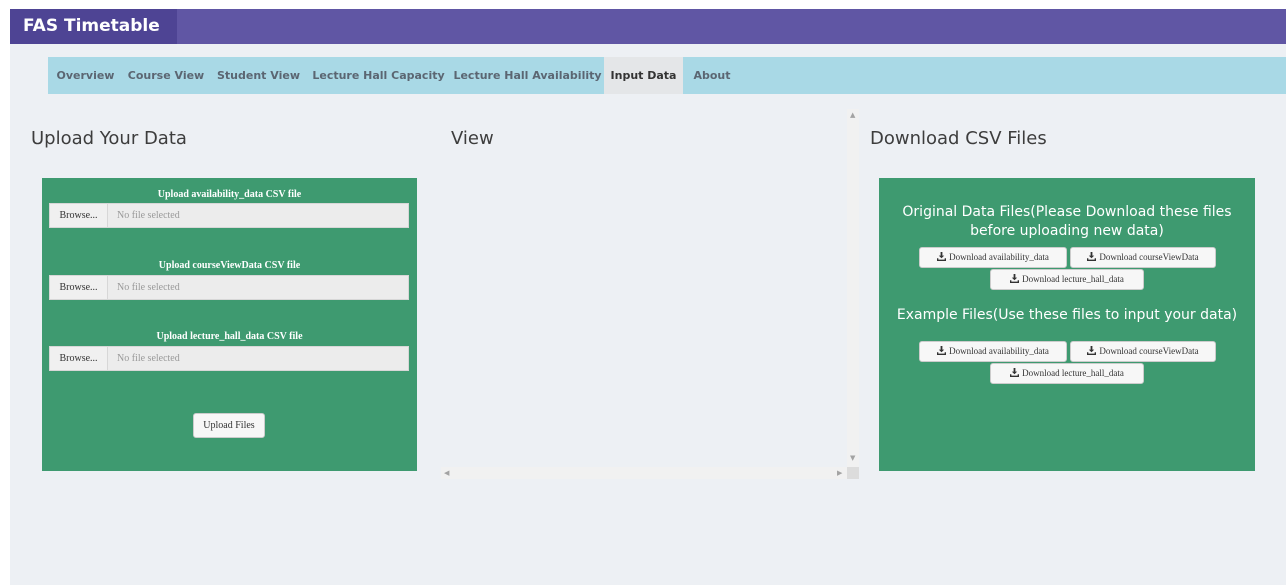 This screenshot has width=1286, height=585. Describe the element at coordinates (229, 265) in the screenshot. I see `upload-courseview-label: Upload courseViewData CSV file` at that location.